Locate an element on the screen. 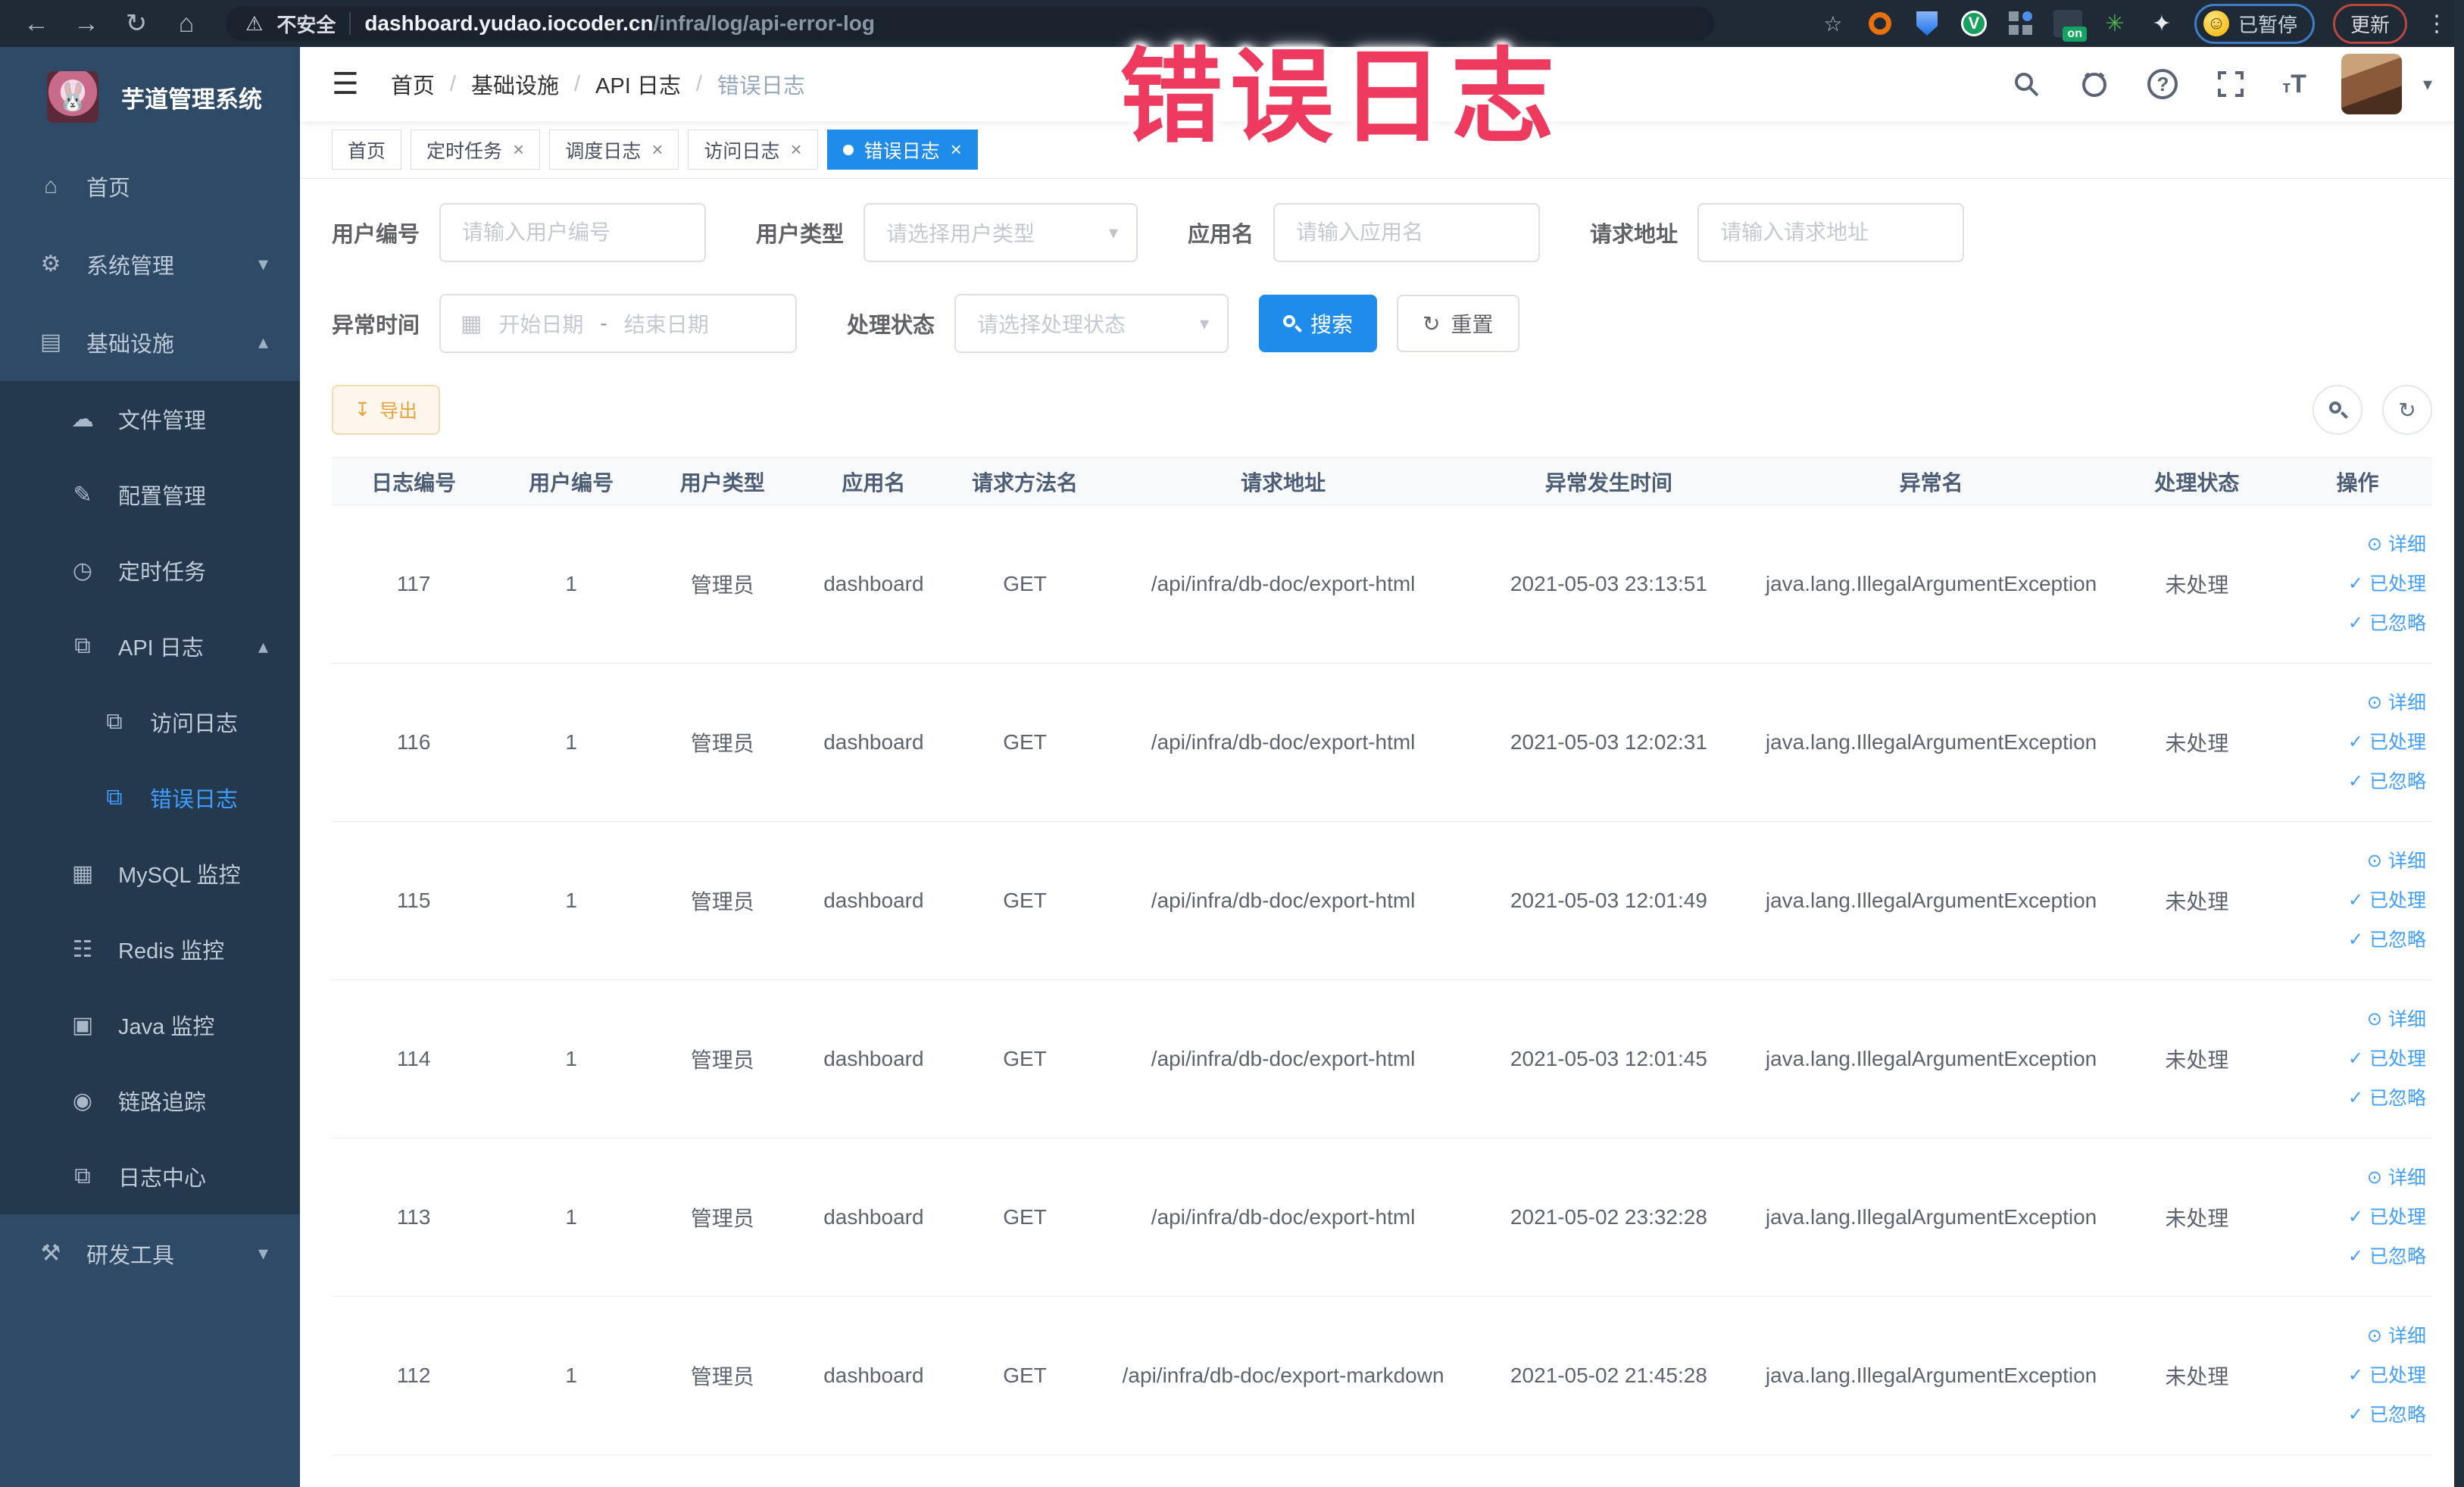  sidebar-item-cron-job: ◷ 定时任务 is located at coordinates (150, 570).